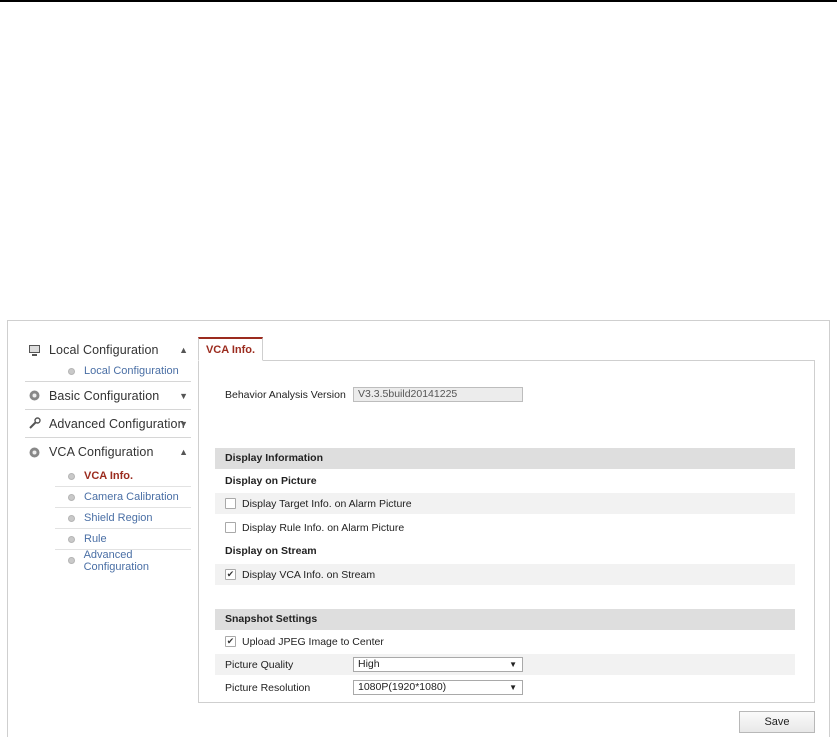 The height and width of the screenshot is (737, 837). I want to click on sidebar-item-camera-calibration: Camera Calibration, so click(123, 497).